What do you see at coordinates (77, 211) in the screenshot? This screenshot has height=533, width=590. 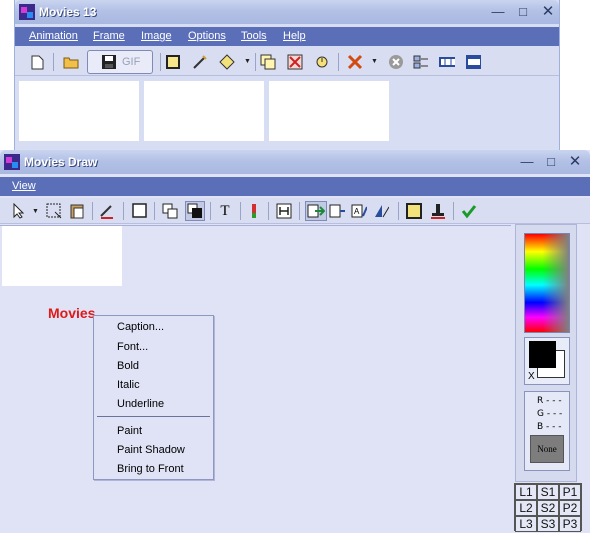 I see `paste-icon` at bounding box center [77, 211].